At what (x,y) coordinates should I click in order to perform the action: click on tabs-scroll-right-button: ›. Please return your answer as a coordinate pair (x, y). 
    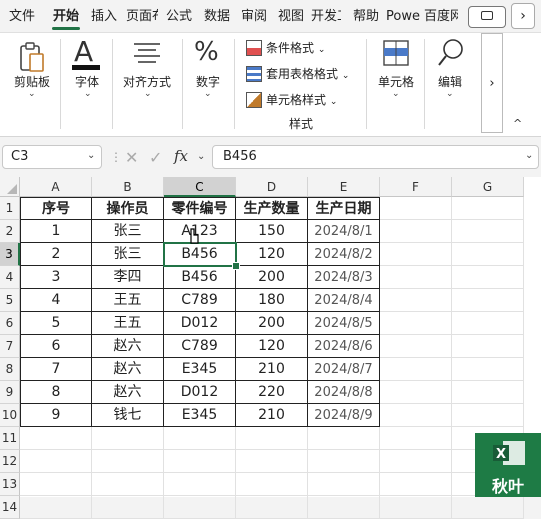
    Looking at the image, I should click on (523, 16).